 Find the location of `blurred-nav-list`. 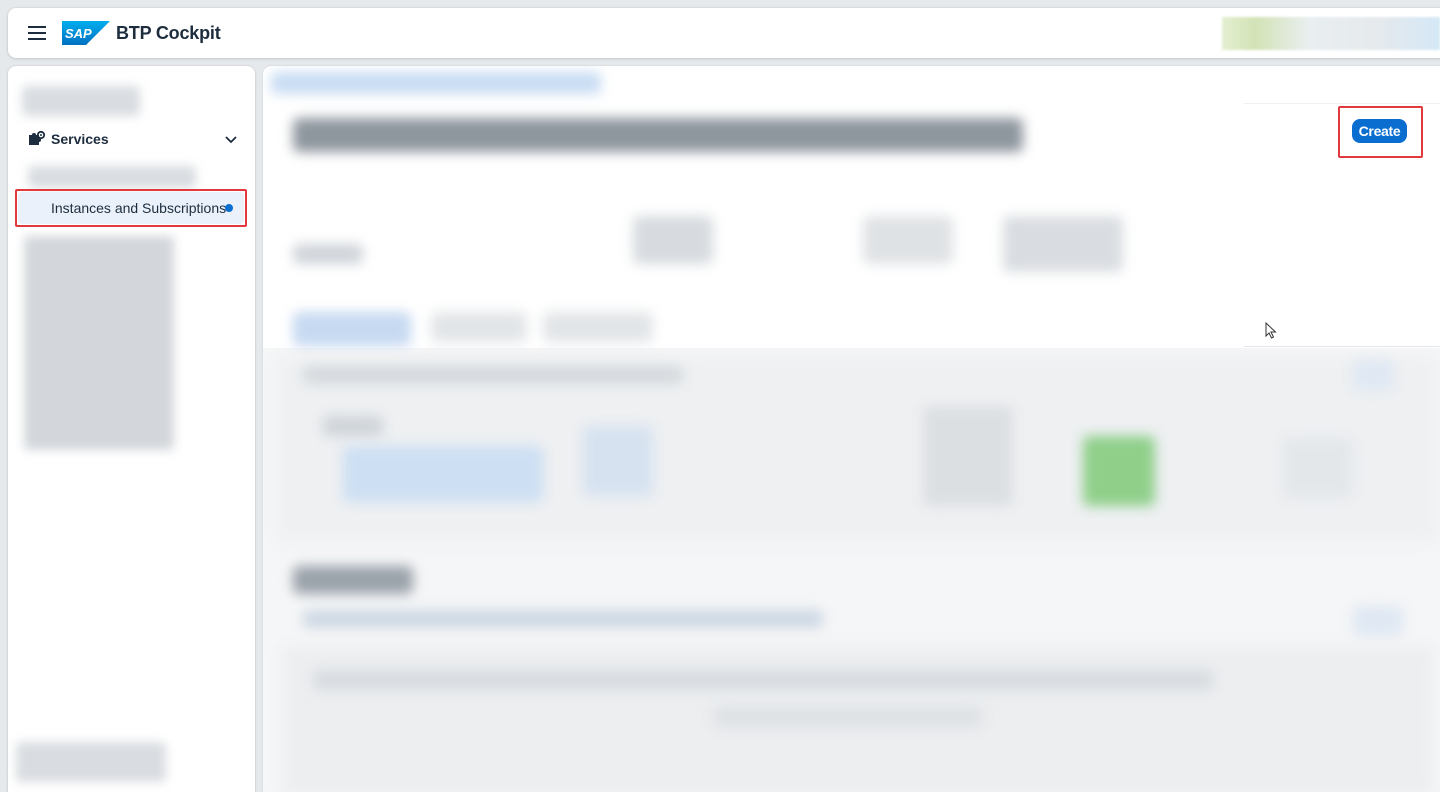

blurred-nav-list is located at coordinates (99, 343).